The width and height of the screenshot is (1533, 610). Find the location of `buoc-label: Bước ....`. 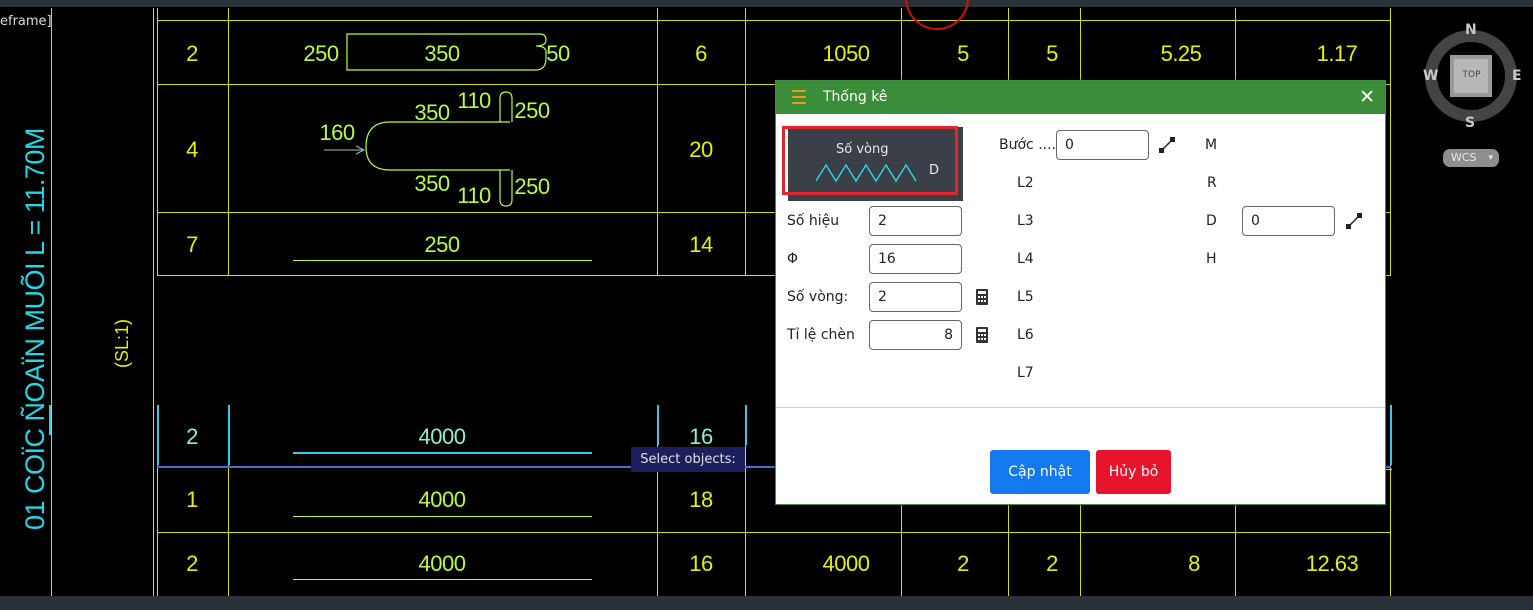

buoc-label: Bước .... is located at coordinates (1027, 145).